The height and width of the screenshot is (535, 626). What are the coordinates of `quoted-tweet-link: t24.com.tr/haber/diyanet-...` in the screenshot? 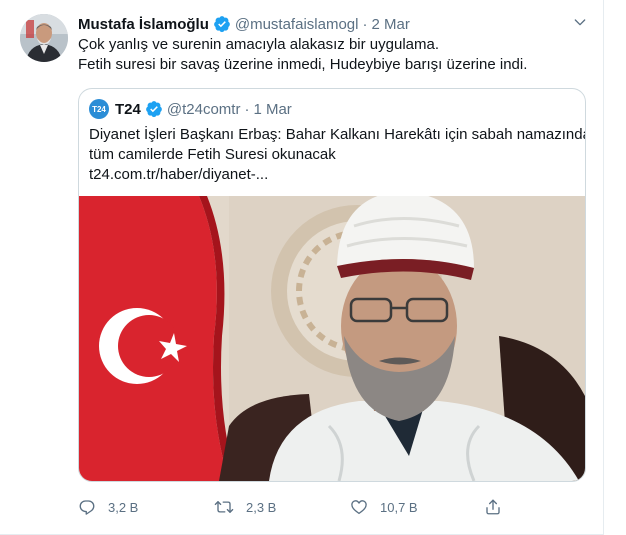 It's located at (334, 175).